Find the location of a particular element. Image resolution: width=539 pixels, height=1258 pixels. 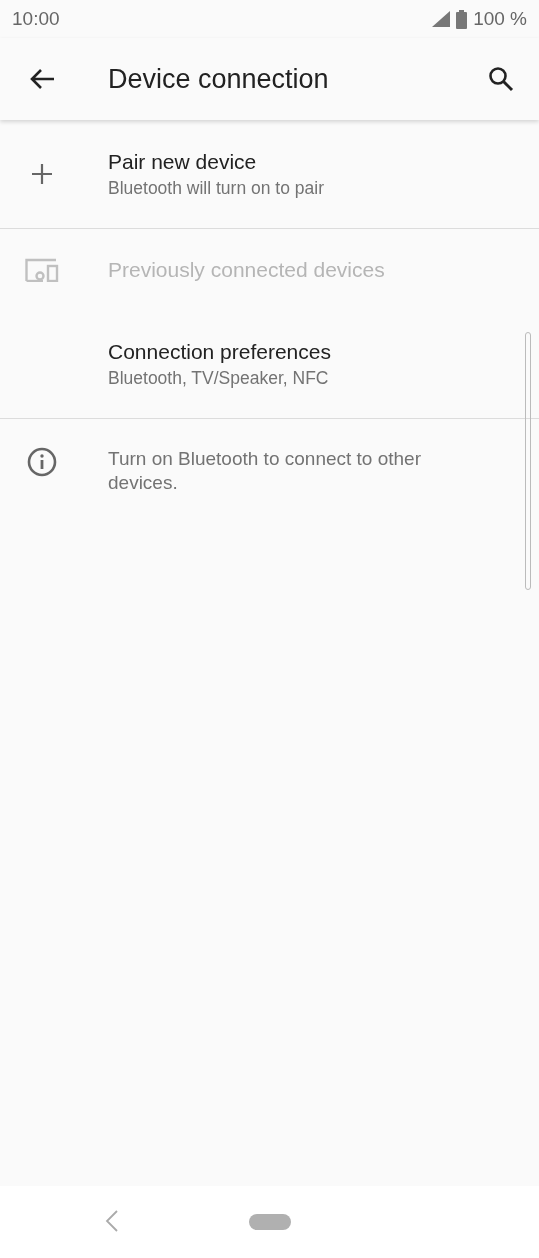

battery-level: 100 % is located at coordinates (500, 19).